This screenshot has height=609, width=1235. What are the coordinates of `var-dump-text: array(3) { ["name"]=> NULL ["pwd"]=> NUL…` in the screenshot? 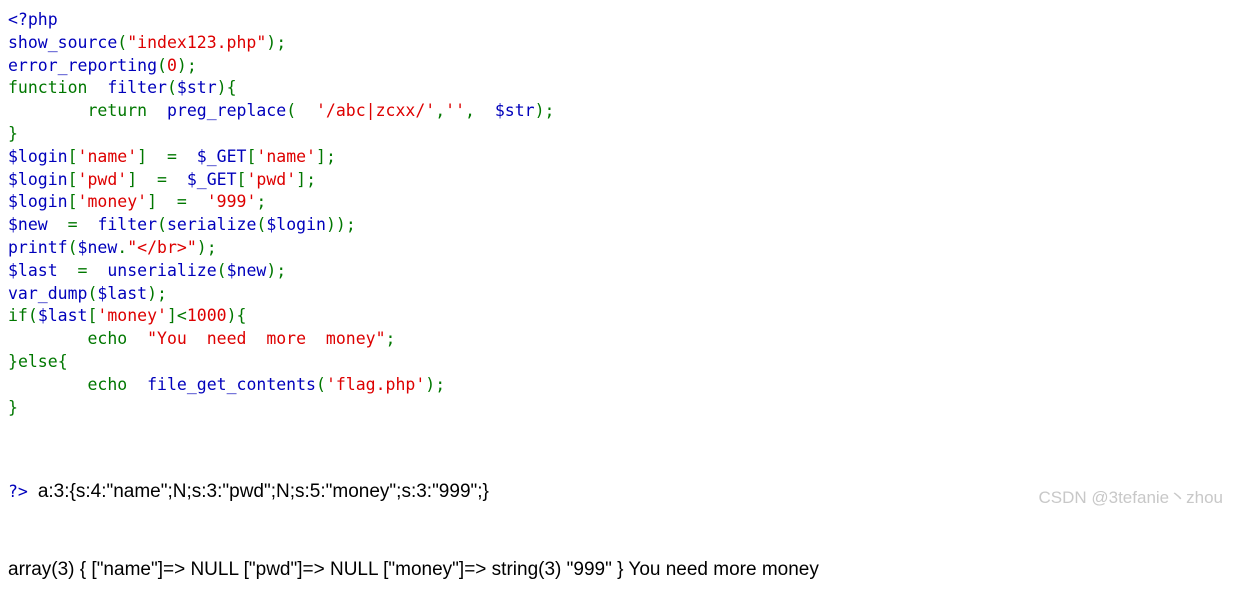 It's located at (413, 569).